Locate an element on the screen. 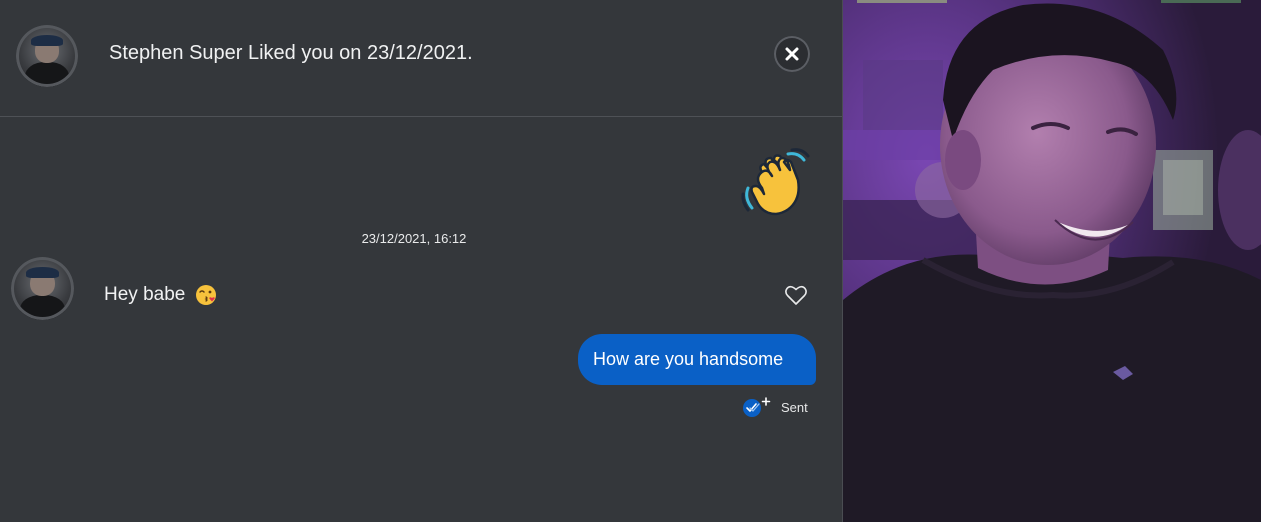 The image size is (1261, 522). message-status-label: Sent is located at coordinates (794, 407).